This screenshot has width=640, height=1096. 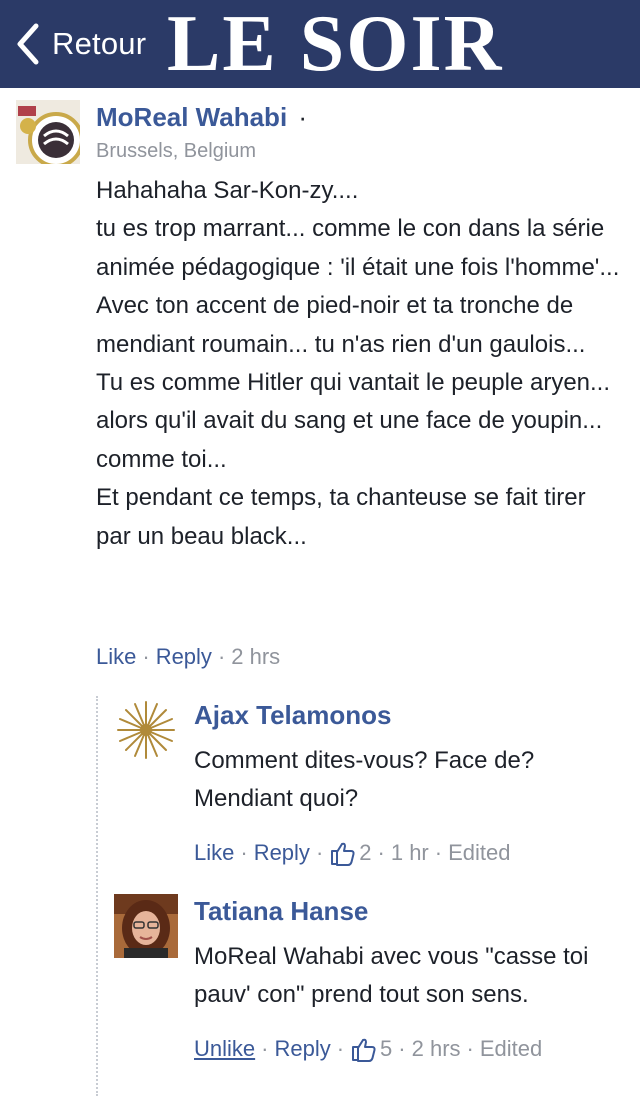 I want to click on comment-location: Brussels, Belgium, so click(x=176, y=151).